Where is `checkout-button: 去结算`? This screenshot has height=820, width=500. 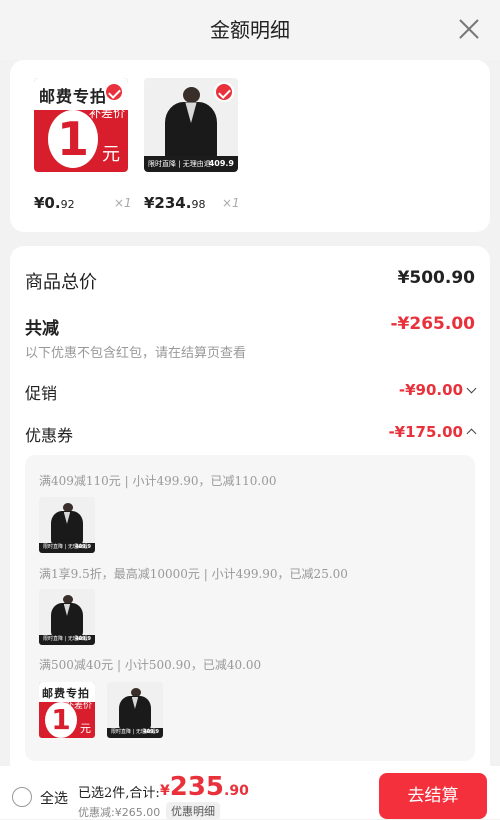 checkout-button: 去结算 is located at coordinates (433, 796).